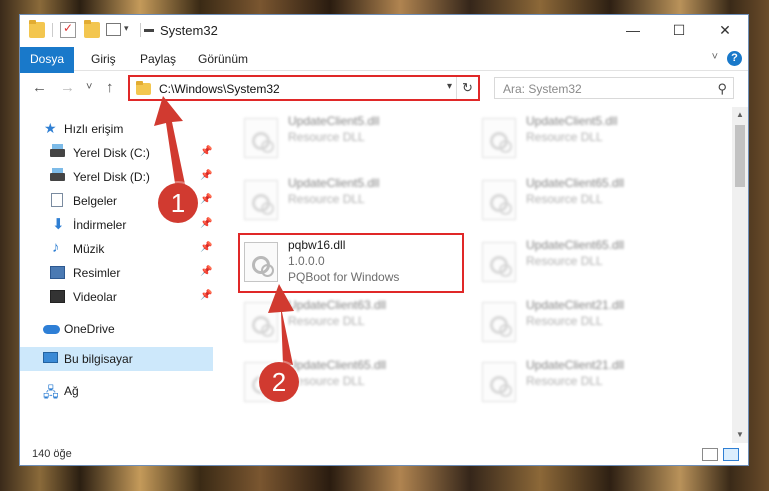  What do you see at coordinates (734, 58) in the screenshot?
I see `help-icon: ?` at bounding box center [734, 58].